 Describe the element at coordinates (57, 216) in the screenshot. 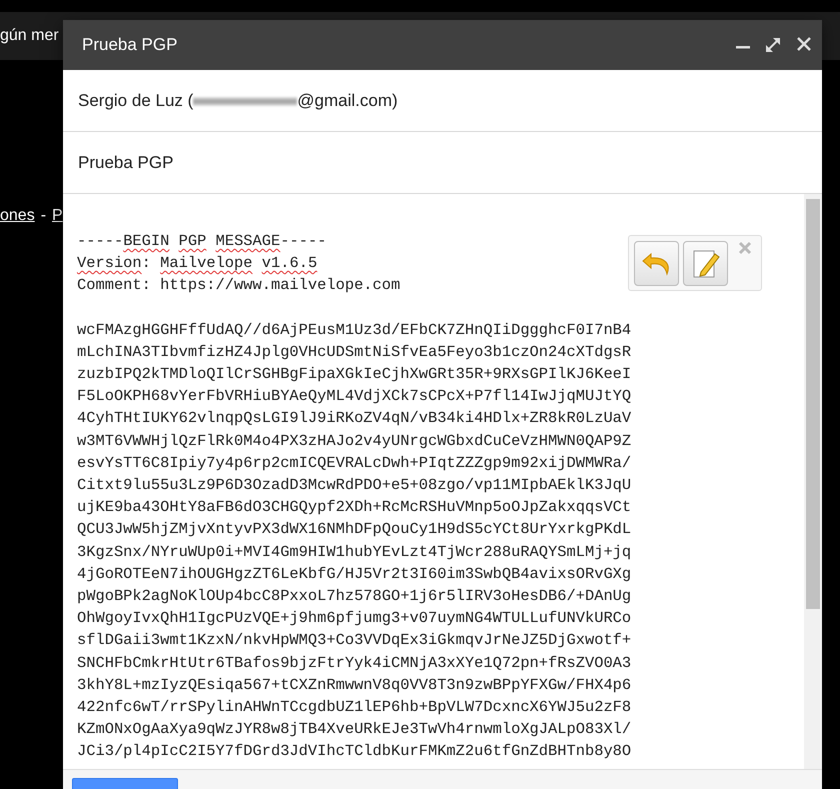

I see `footer-link: P` at that location.